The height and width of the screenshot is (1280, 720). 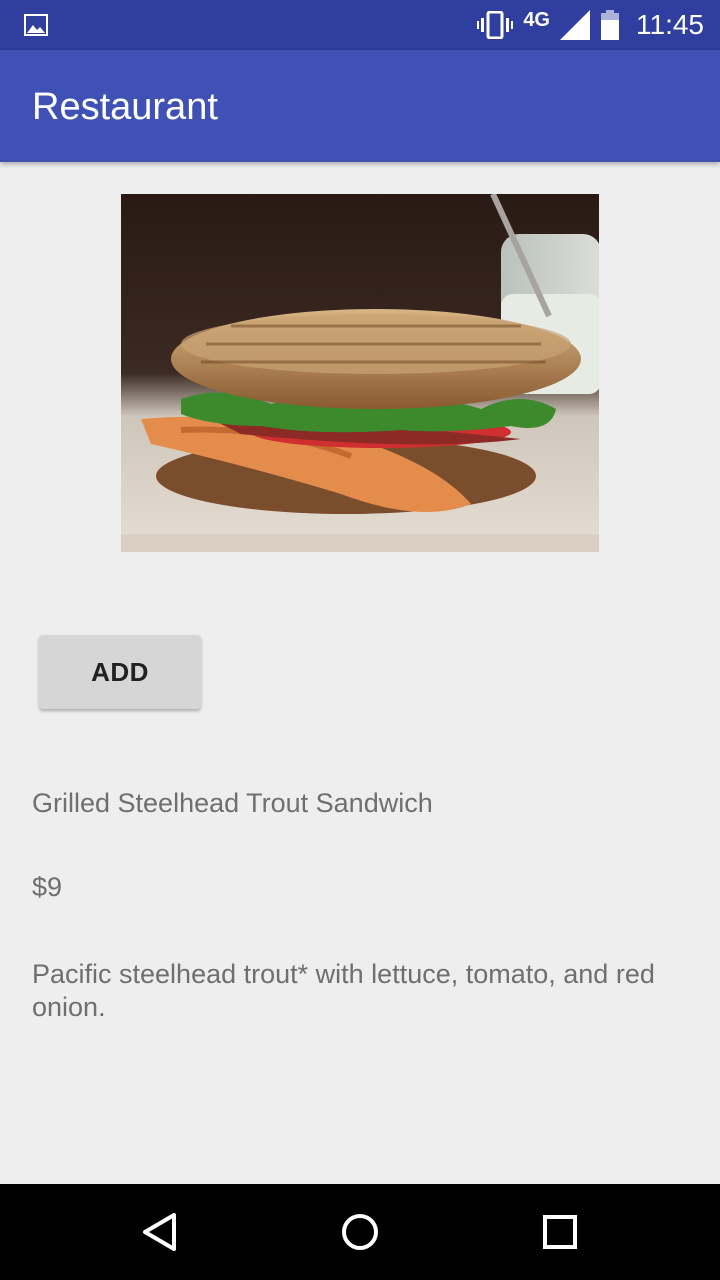 I want to click on signal-icon, so click(x=575, y=25).